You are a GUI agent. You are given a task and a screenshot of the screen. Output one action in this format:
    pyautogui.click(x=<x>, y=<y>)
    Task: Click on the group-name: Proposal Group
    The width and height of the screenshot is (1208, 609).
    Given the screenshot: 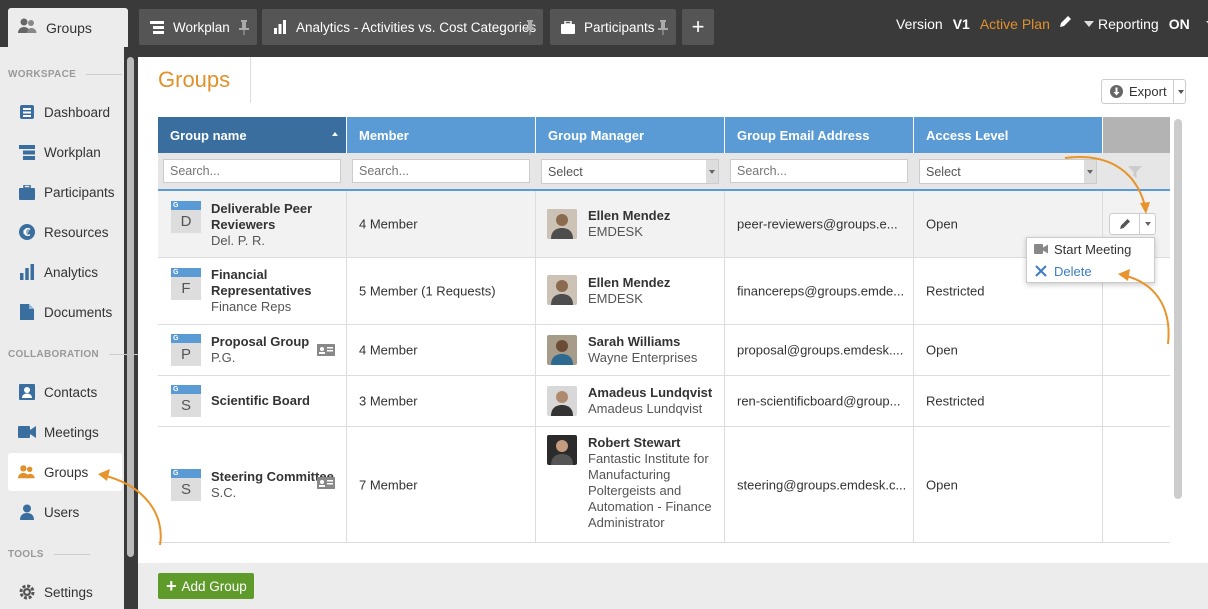 What is the action you would take?
    pyautogui.click(x=260, y=342)
    